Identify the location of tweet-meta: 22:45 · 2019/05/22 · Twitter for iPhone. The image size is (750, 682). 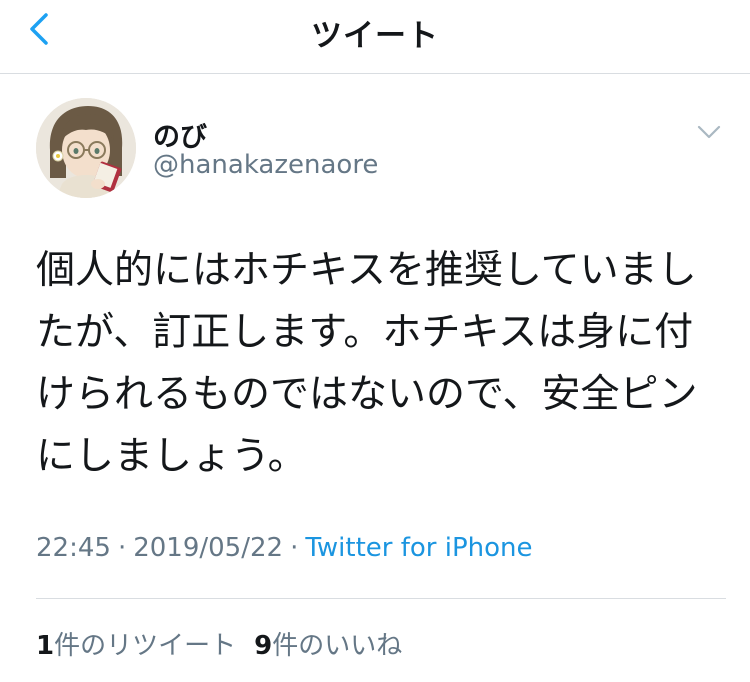
(284, 548).